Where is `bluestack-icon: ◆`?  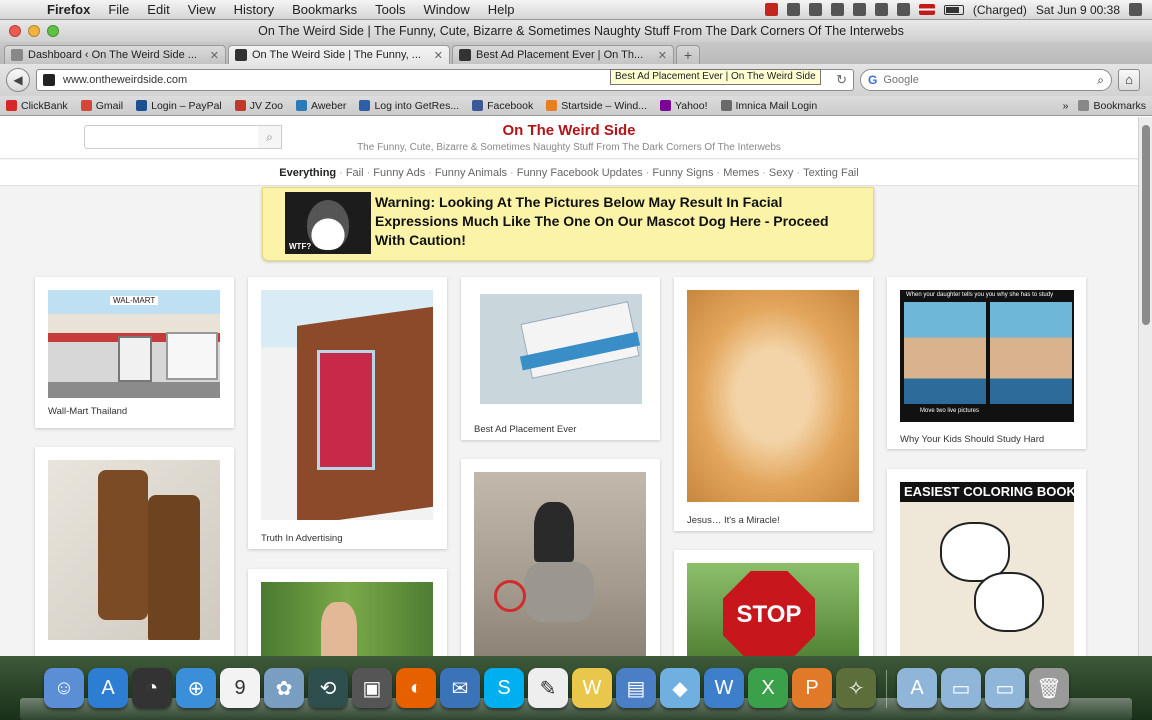
bluestack-icon: ◆ is located at coordinates (680, 688).